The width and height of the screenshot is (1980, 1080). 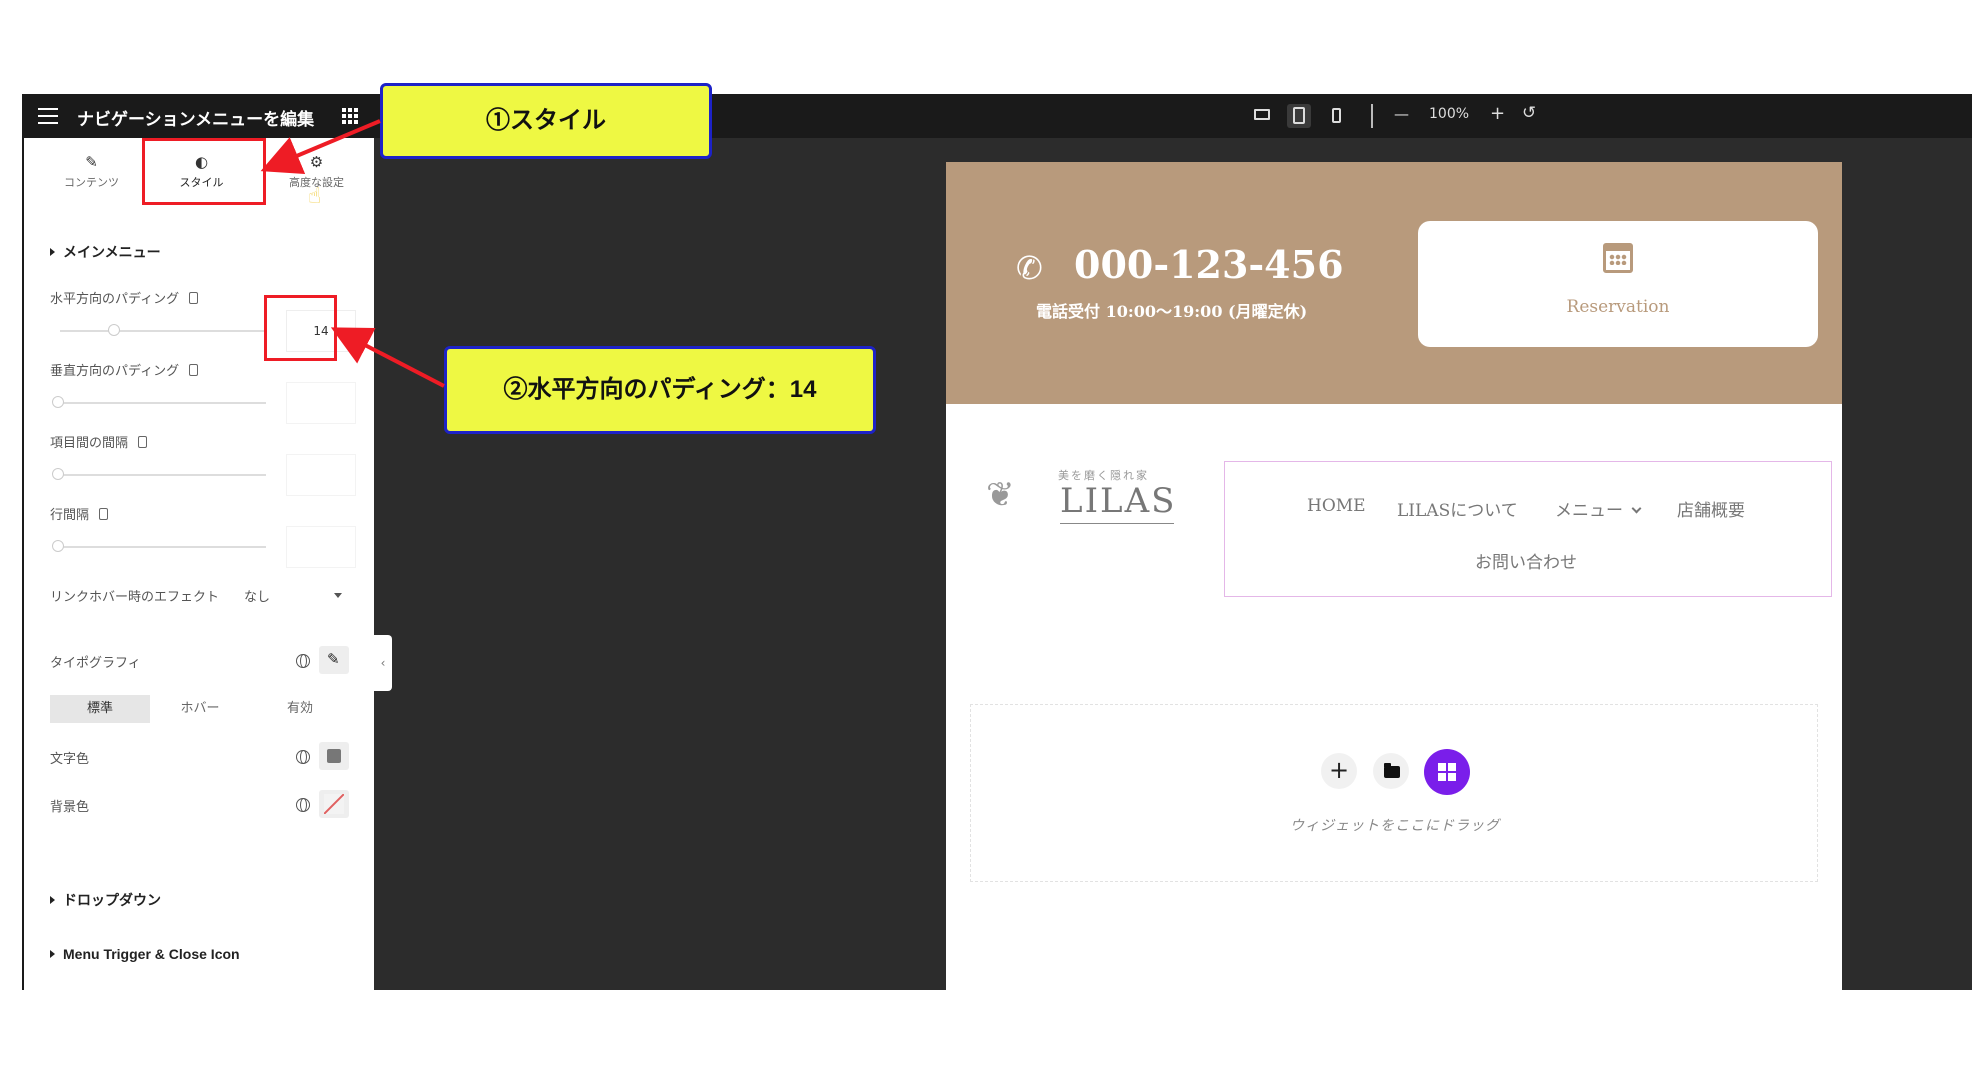 What do you see at coordinates (321, 403) in the screenshot?
I see `vertical-padding-input` at bounding box center [321, 403].